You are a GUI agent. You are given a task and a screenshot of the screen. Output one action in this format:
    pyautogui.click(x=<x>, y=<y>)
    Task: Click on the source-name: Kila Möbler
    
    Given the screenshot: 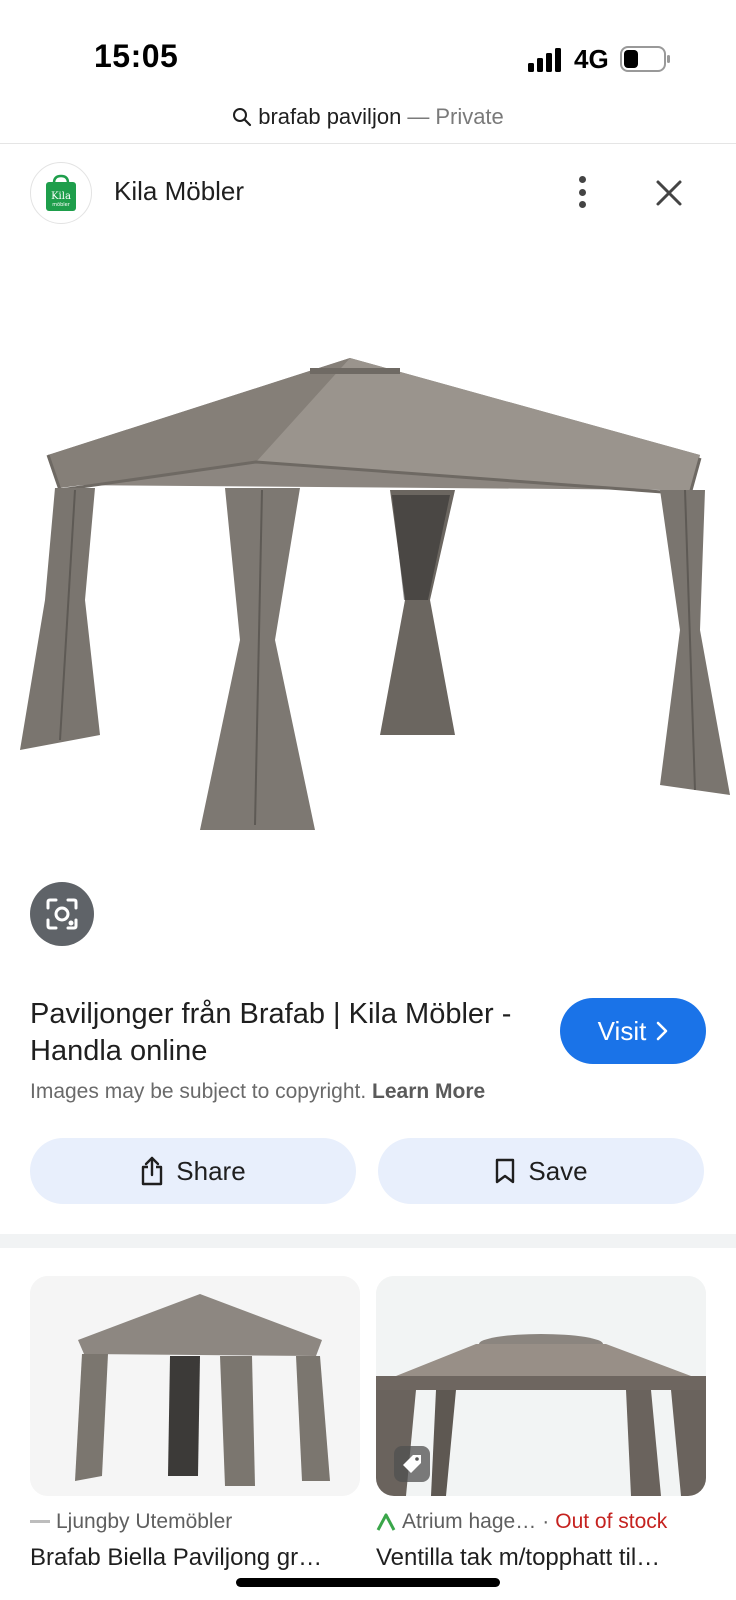 What is the action you would take?
    pyautogui.click(x=179, y=191)
    